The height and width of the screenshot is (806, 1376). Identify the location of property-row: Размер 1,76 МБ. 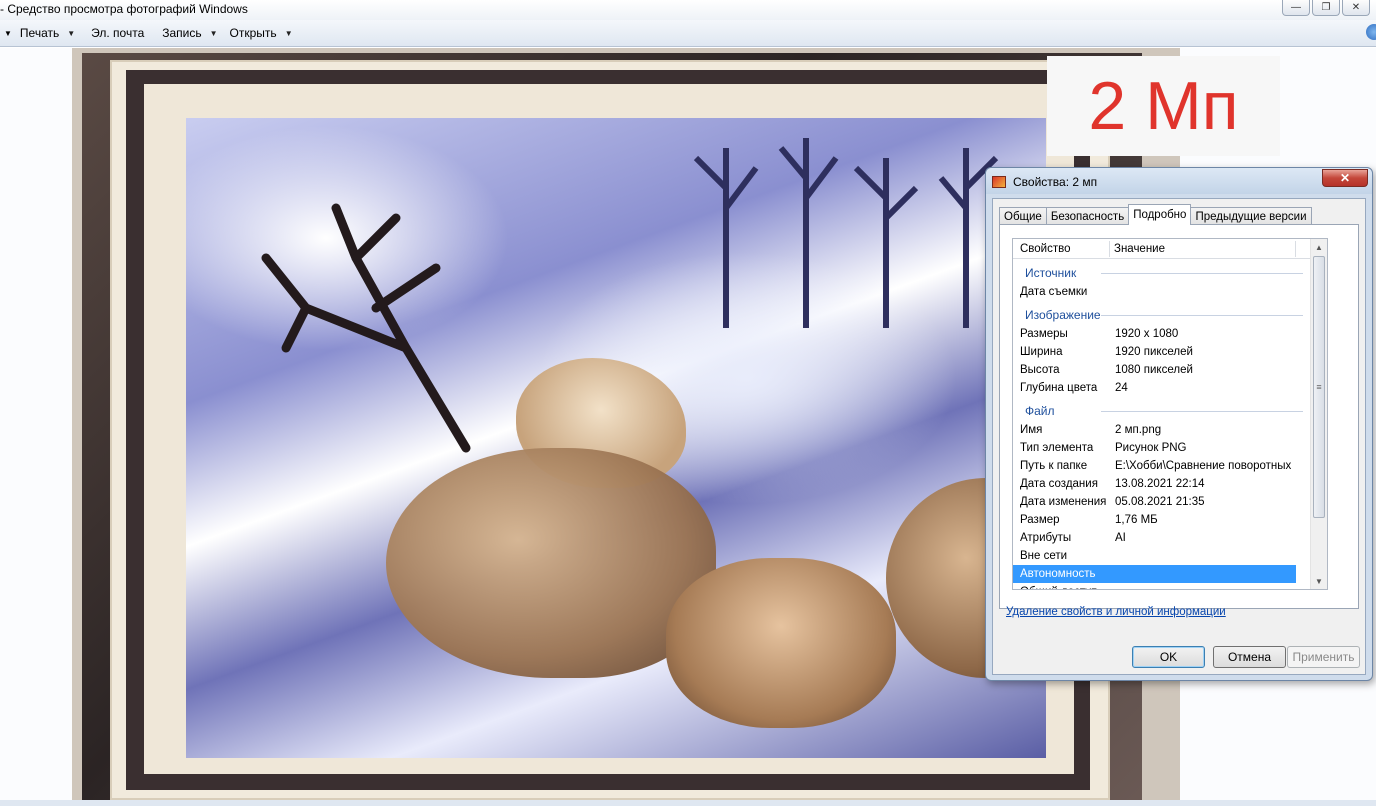
(1170, 520).